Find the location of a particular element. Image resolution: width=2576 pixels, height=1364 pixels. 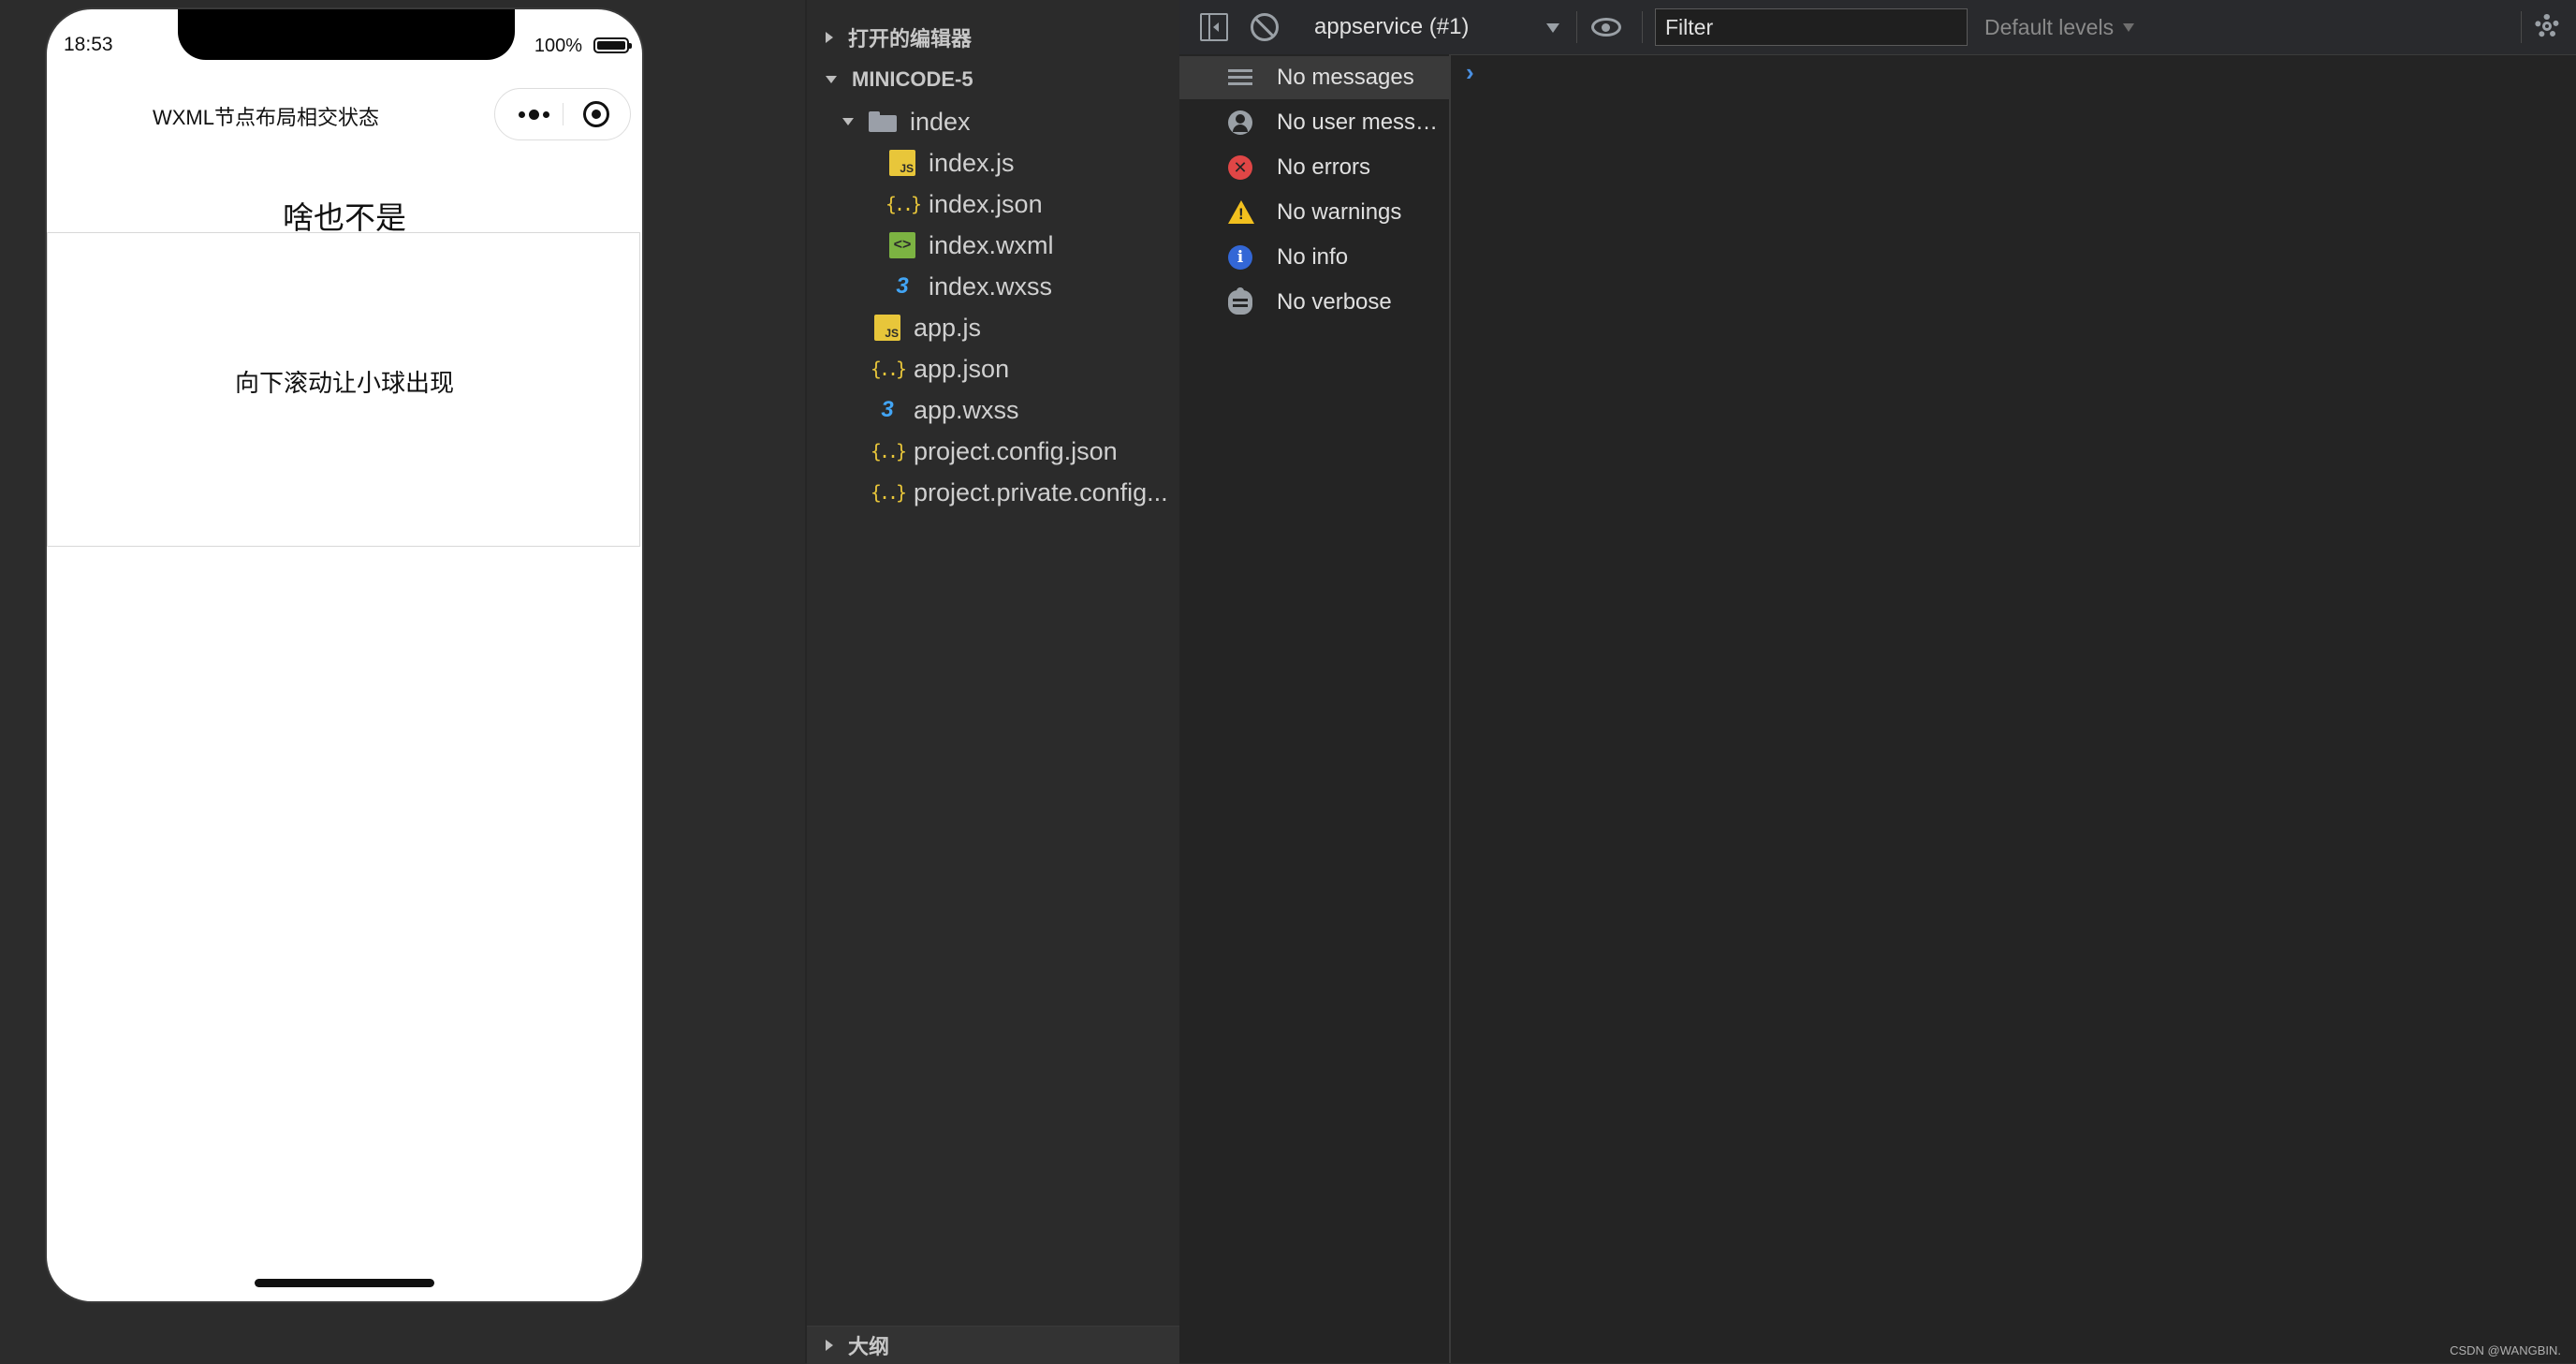

sidebar-item-info: i No info is located at coordinates (1314, 257).